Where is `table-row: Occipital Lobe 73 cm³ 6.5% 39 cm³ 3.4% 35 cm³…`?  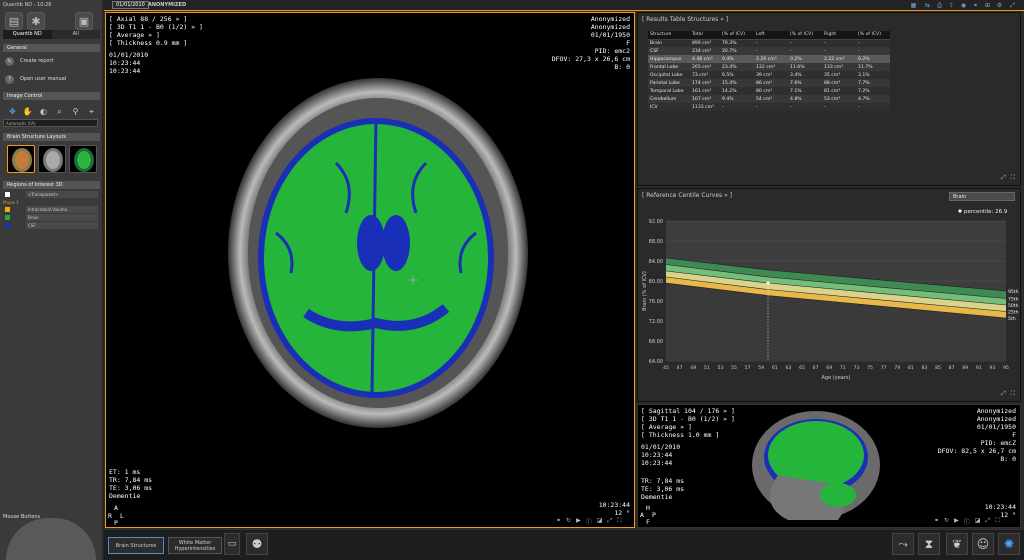 table-row: Occipital Lobe 73 cm³ 6.5% 39 cm³ 3.4% 35 cm³… is located at coordinates (769, 75).